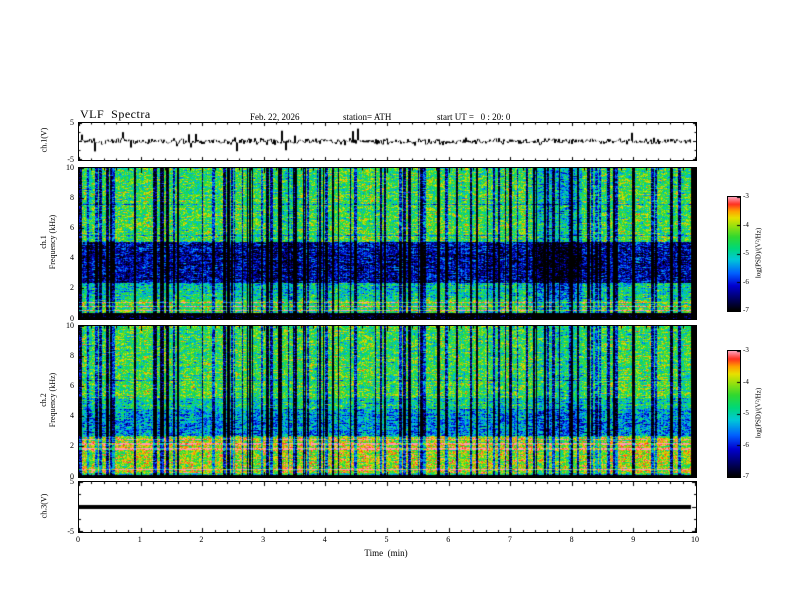  What do you see at coordinates (263, 539) in the screenshot?
I see `x-tick-label: 3` at bounding box center [263, 539].